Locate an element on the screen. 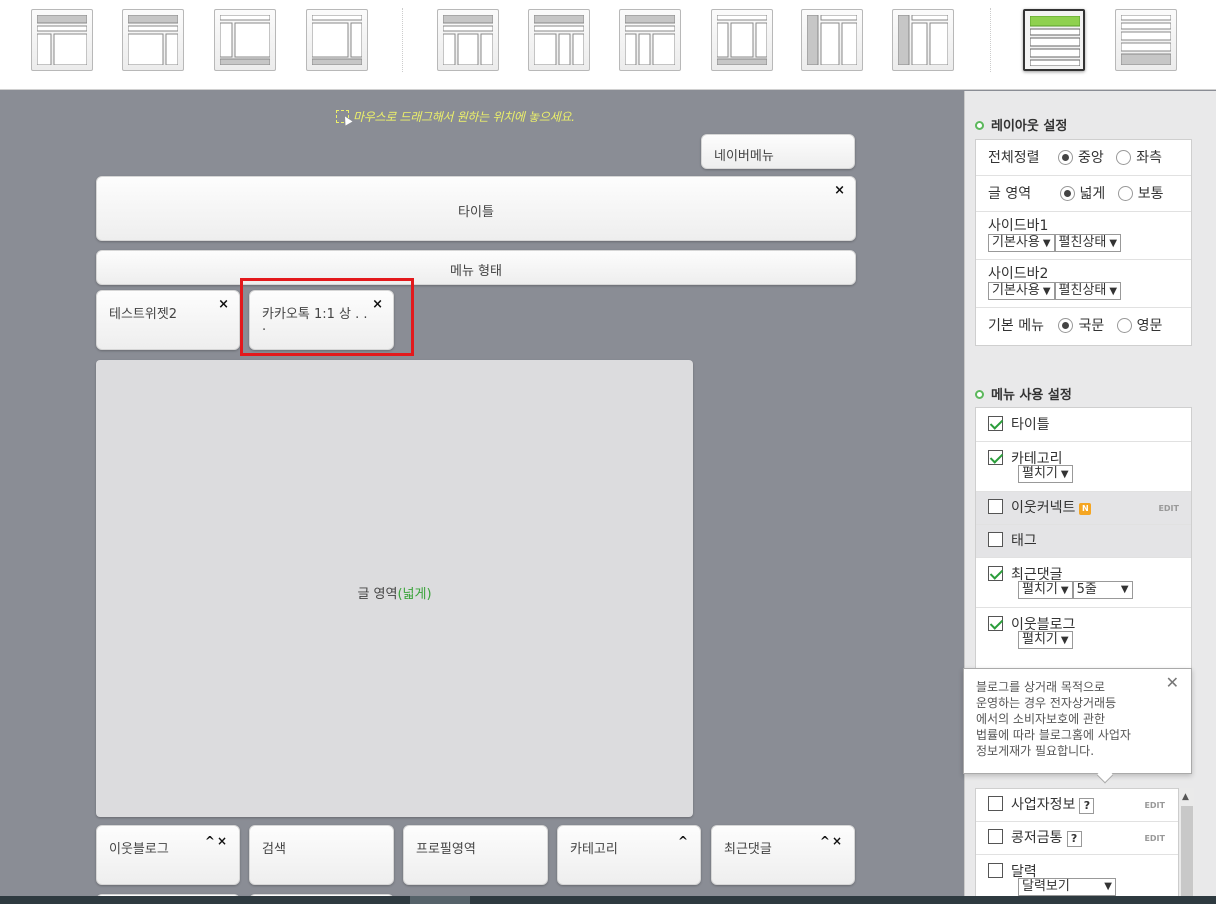 The width and height of the screenshot is (1216, 904). menu-item-title: 타이틀 is located at coordinates (1083, 425).